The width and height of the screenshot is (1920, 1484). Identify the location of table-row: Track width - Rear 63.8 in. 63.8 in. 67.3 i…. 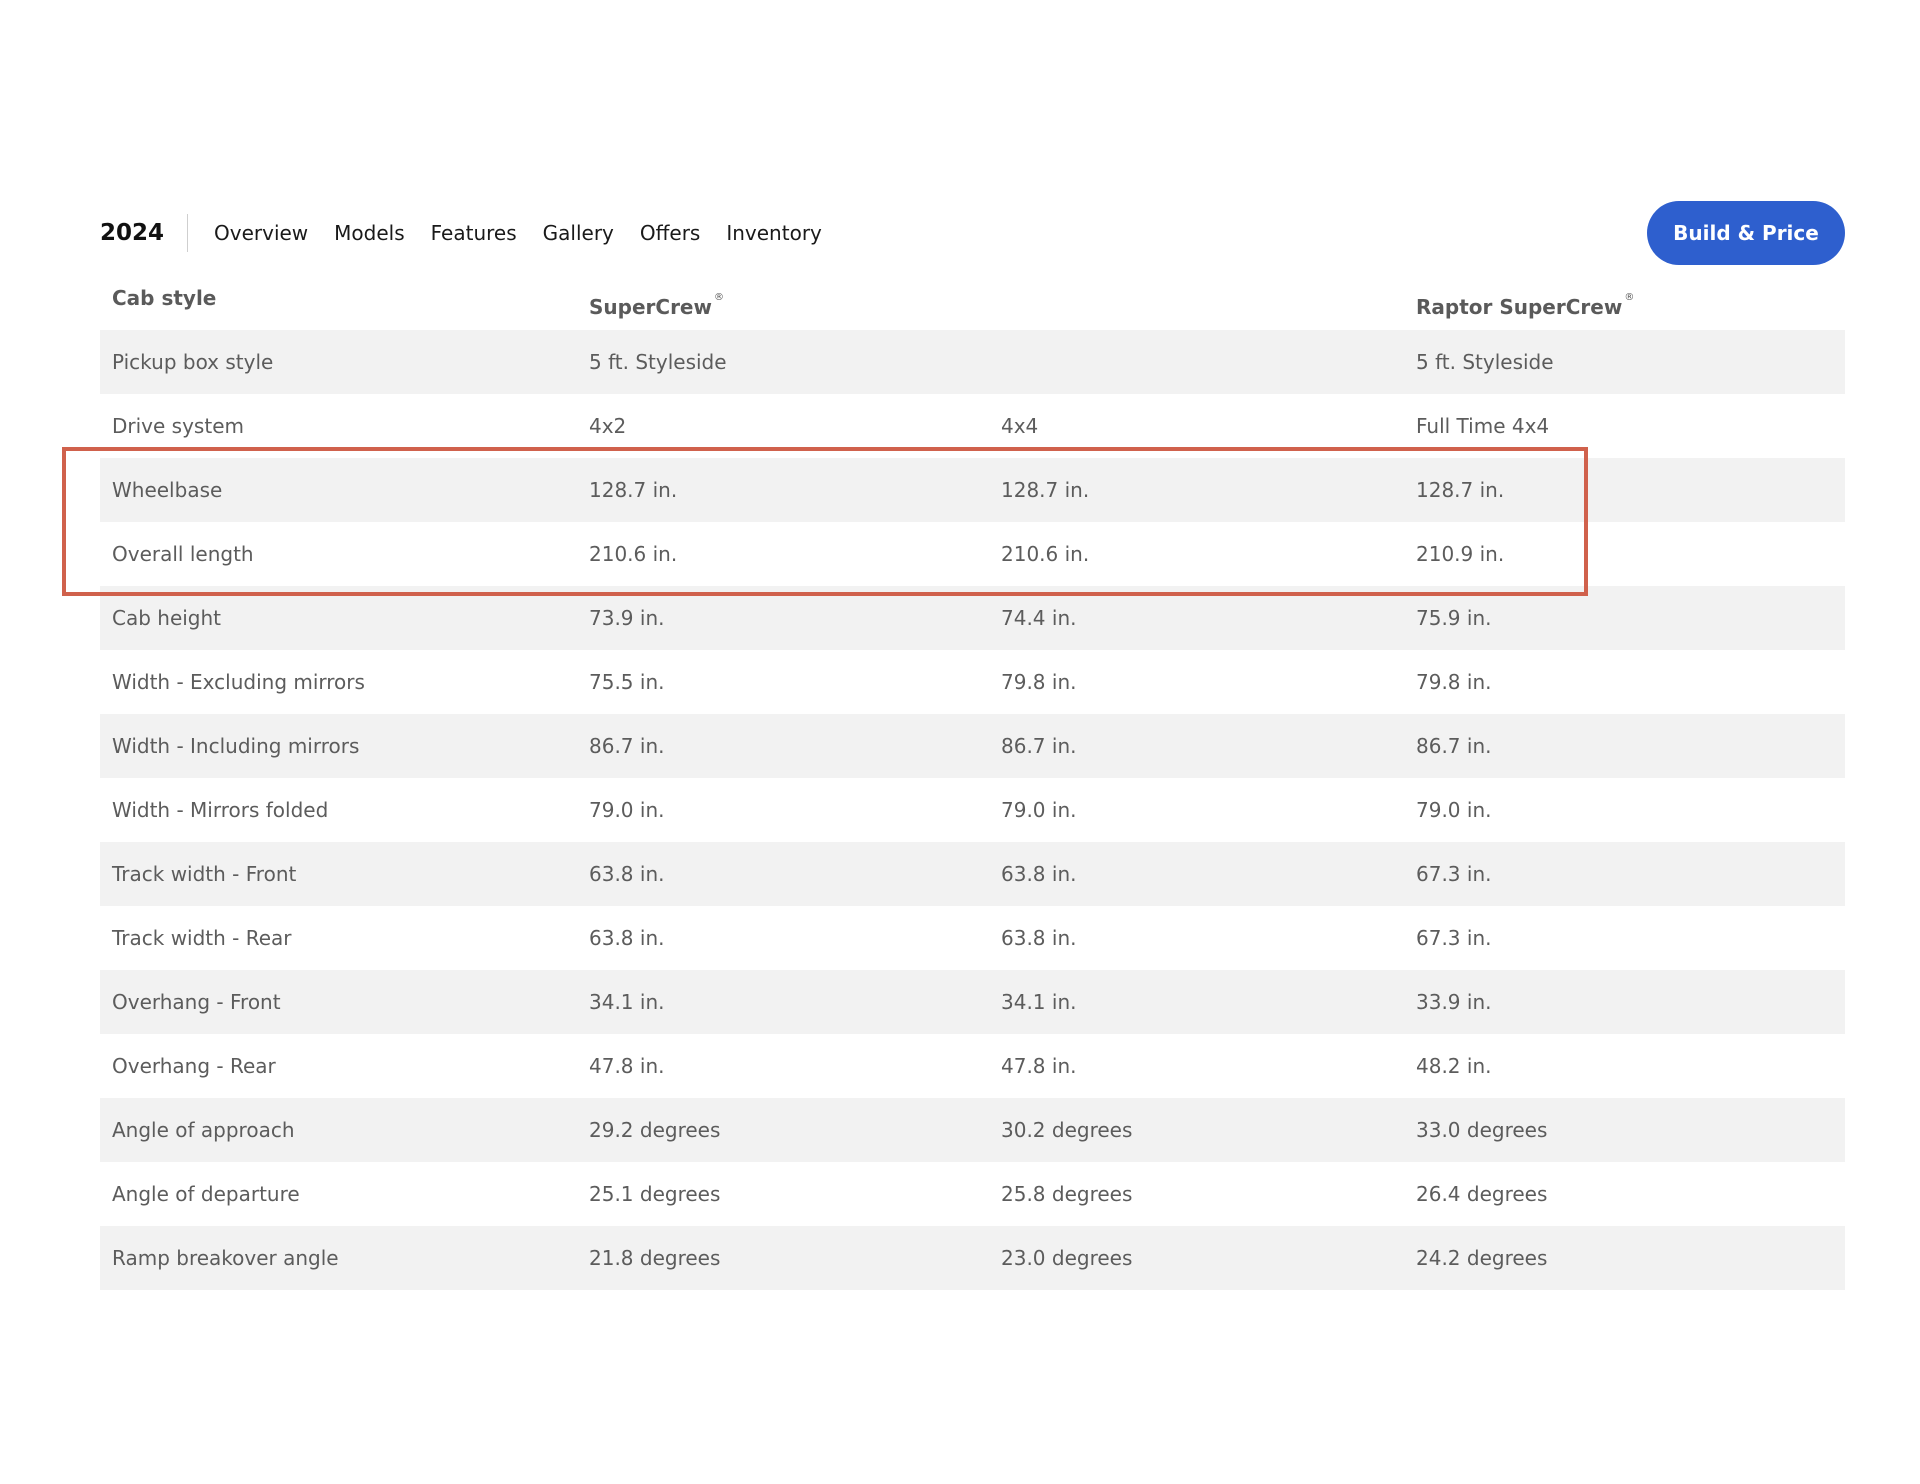
(972, 938).